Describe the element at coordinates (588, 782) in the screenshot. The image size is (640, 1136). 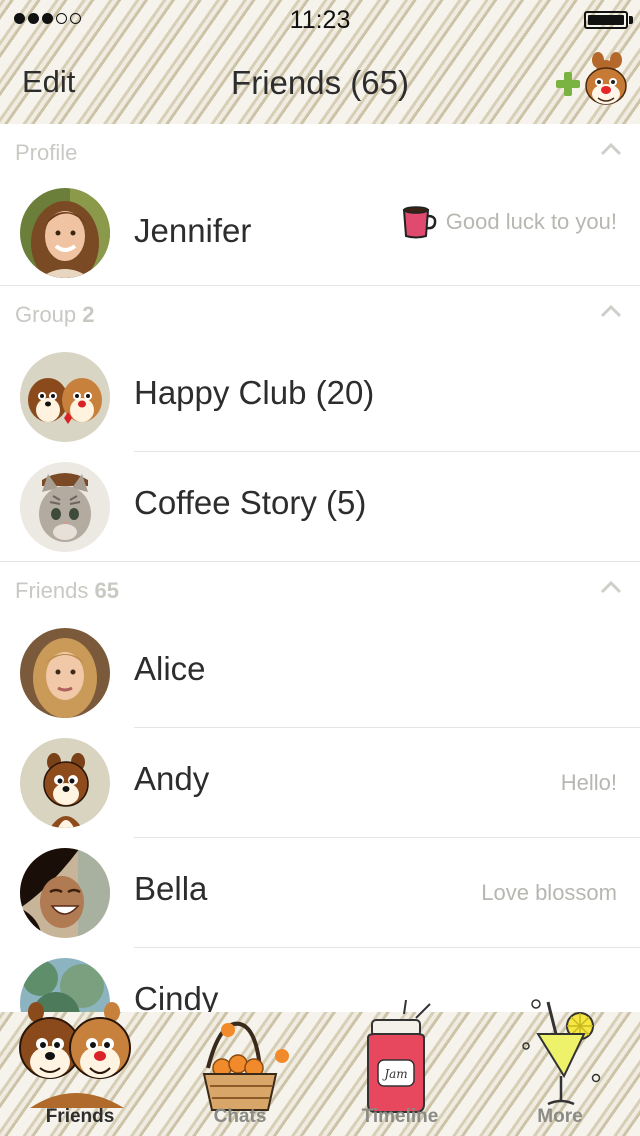
I see `friend-status: Hello!` at that location.